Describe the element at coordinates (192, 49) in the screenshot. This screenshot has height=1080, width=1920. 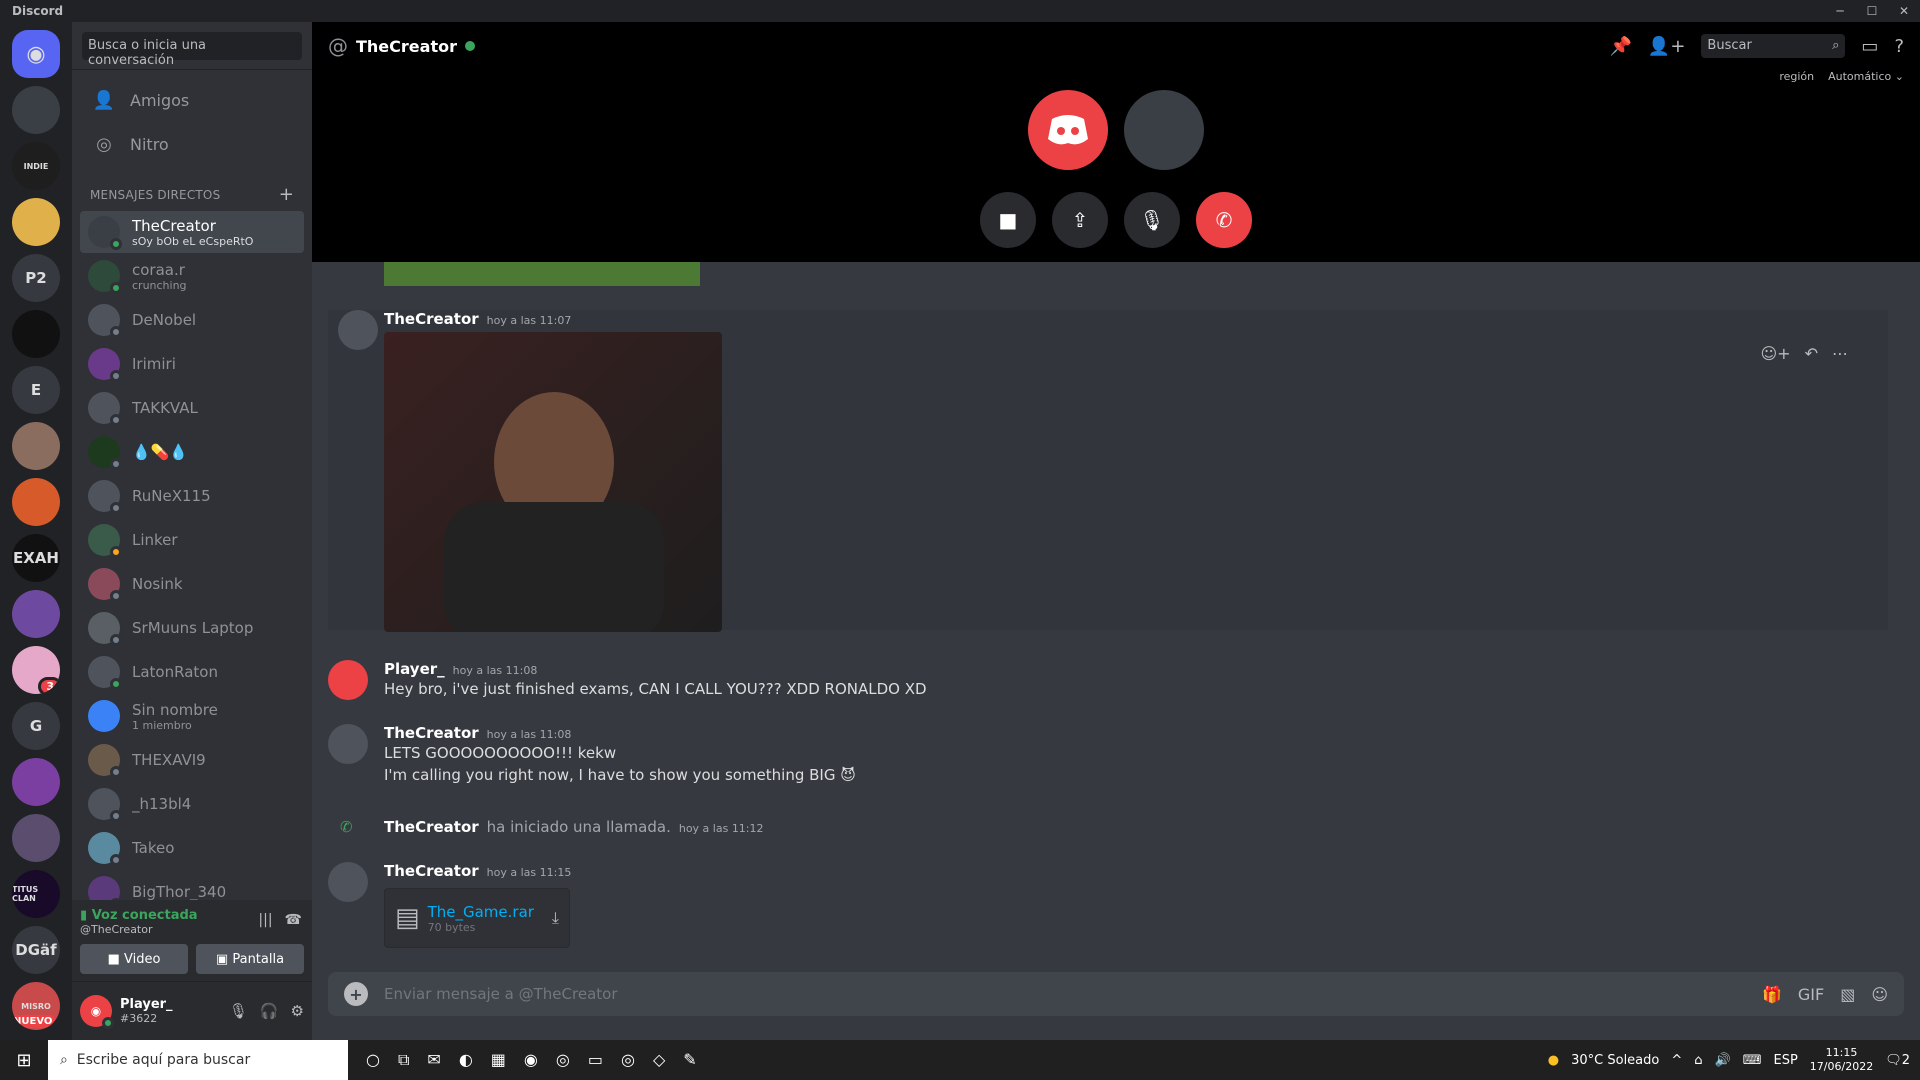
I see `dm-search-input: Busca o inicia una conversación` at that location.